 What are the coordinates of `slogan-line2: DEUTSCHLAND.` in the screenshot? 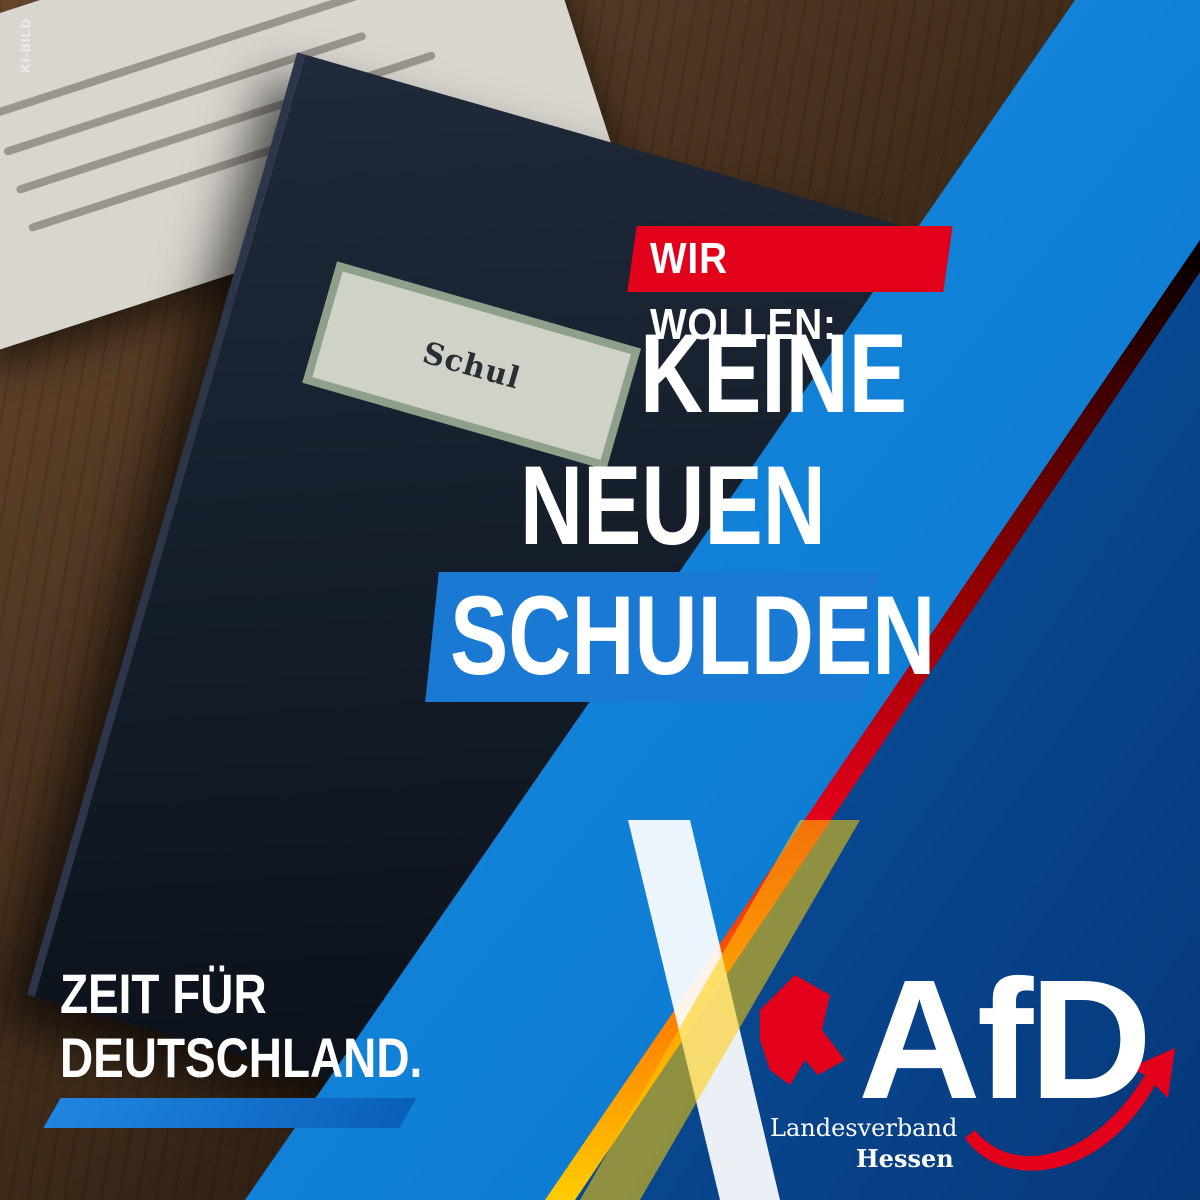 It's located at (241, 1057).